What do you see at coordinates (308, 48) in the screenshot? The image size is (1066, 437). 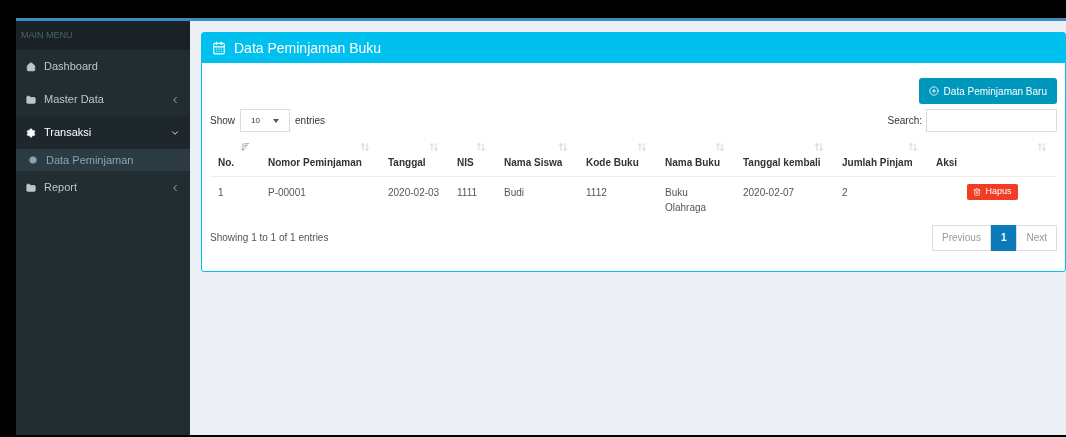 I see `panel-title: Data Peminjaman Buku` at bounding box center [308, 48].